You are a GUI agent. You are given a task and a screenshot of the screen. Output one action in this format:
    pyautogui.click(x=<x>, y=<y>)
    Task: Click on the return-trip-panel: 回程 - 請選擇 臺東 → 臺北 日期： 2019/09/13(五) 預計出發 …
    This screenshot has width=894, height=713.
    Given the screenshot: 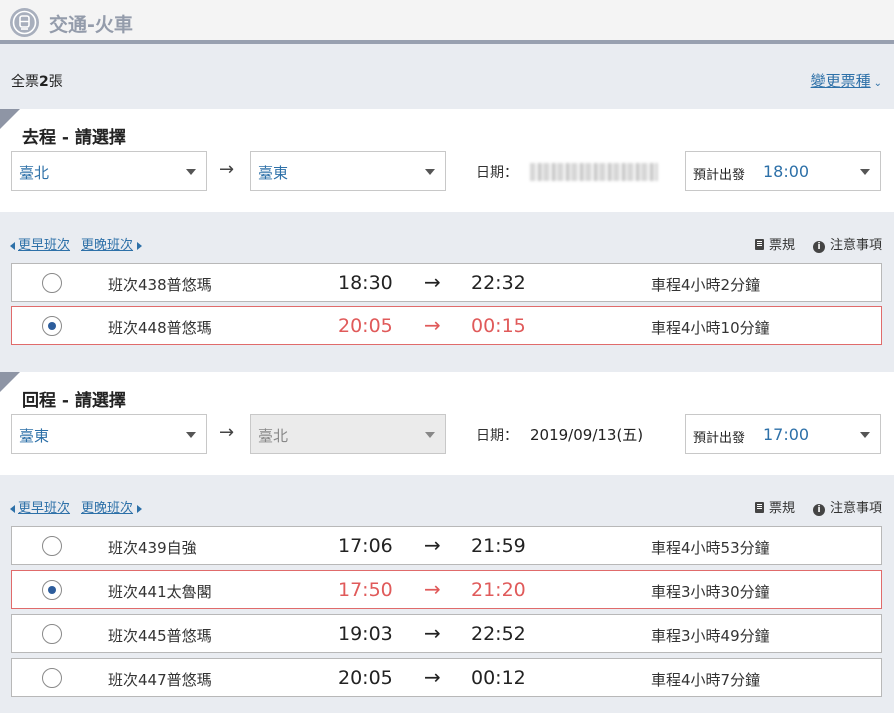 What is the action you would take?
    pyautogui.click(x=447, y=423)
    